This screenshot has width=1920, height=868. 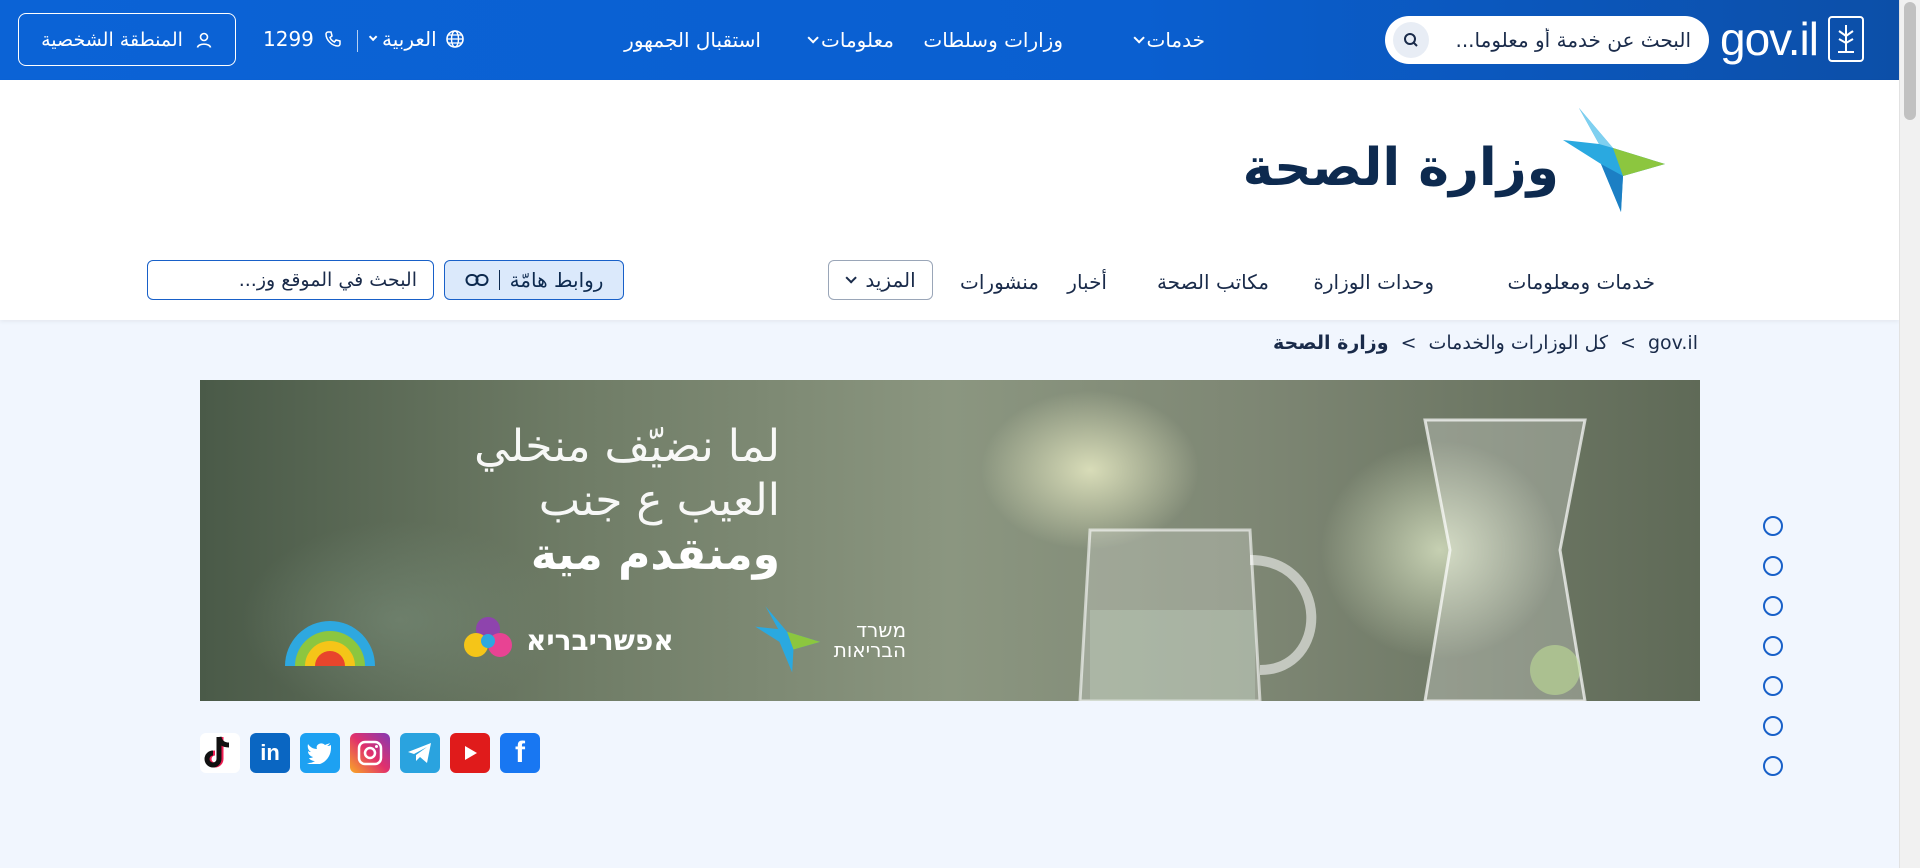 I want to click on brand-ministry-line: משרד, so click(x=881, y=630).